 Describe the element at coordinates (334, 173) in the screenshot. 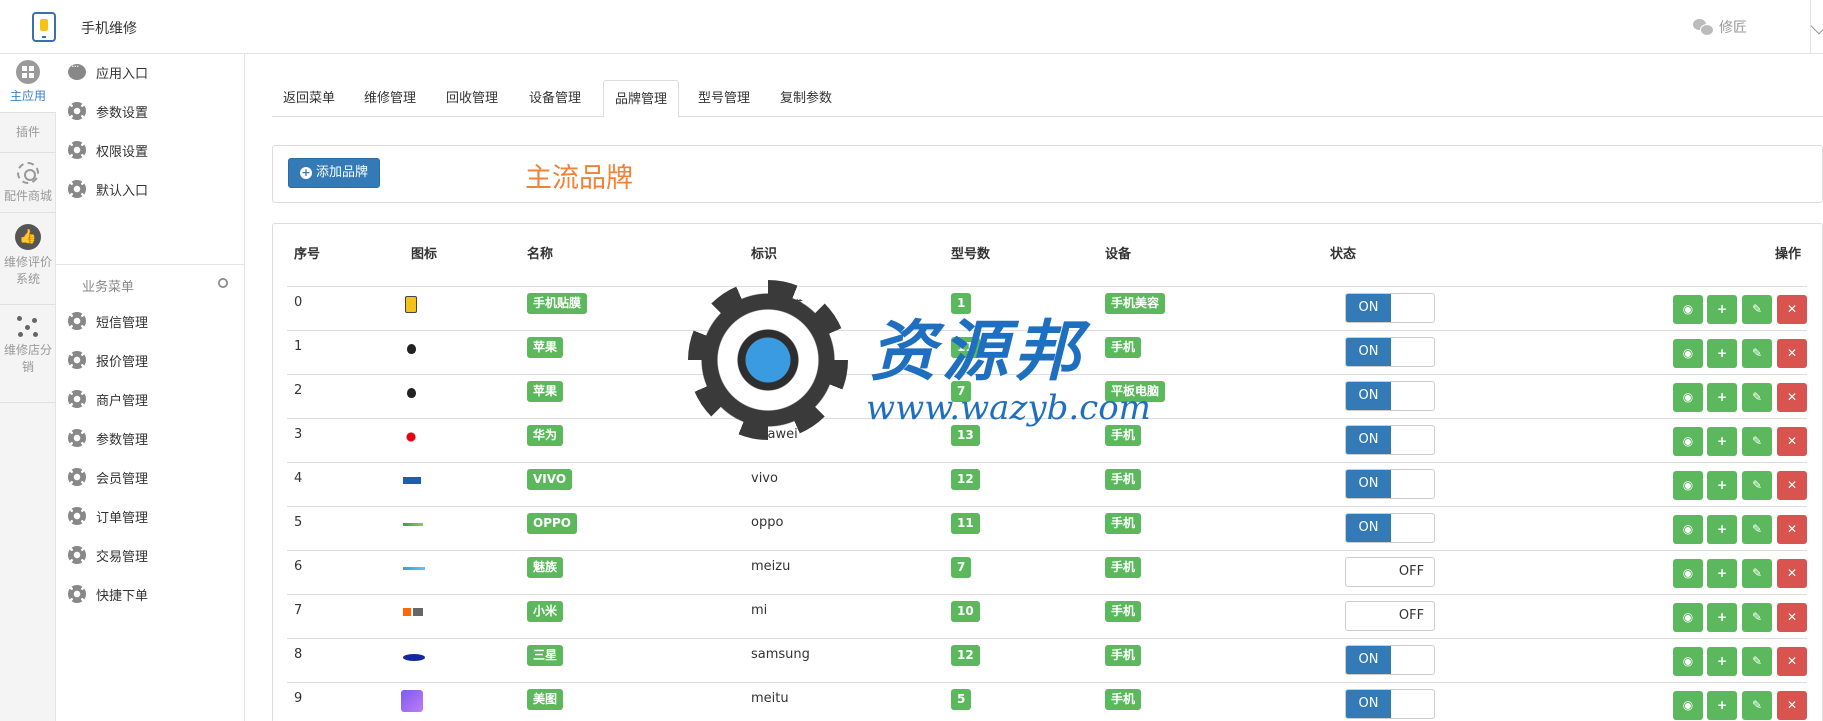

I see `add-brand-button: + 添加品牌` at that location.